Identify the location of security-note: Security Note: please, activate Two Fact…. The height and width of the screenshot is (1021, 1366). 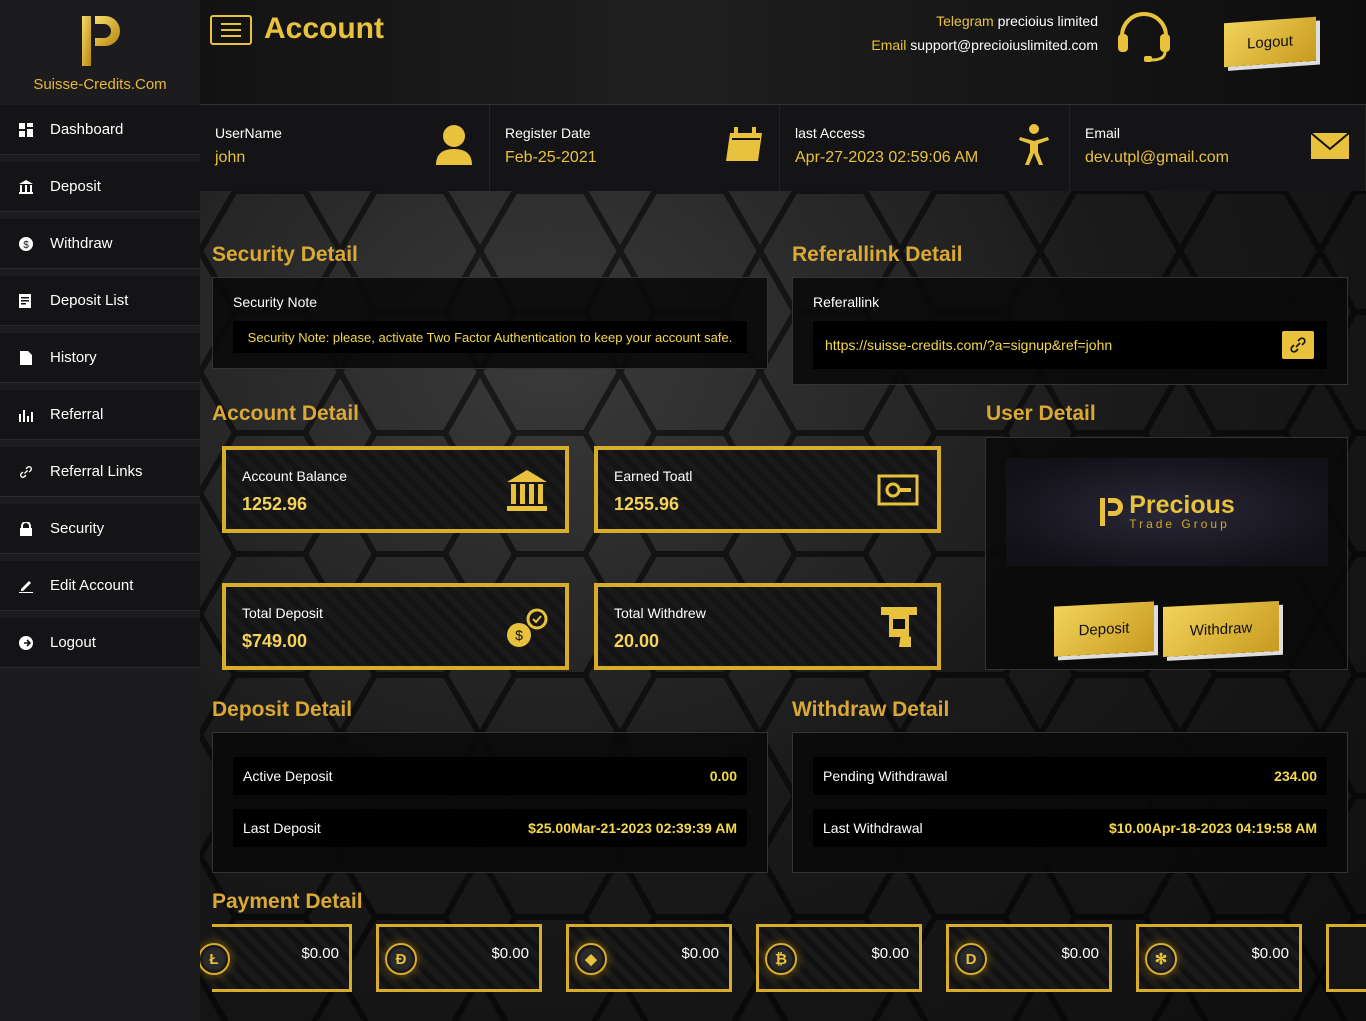
(490, 337).